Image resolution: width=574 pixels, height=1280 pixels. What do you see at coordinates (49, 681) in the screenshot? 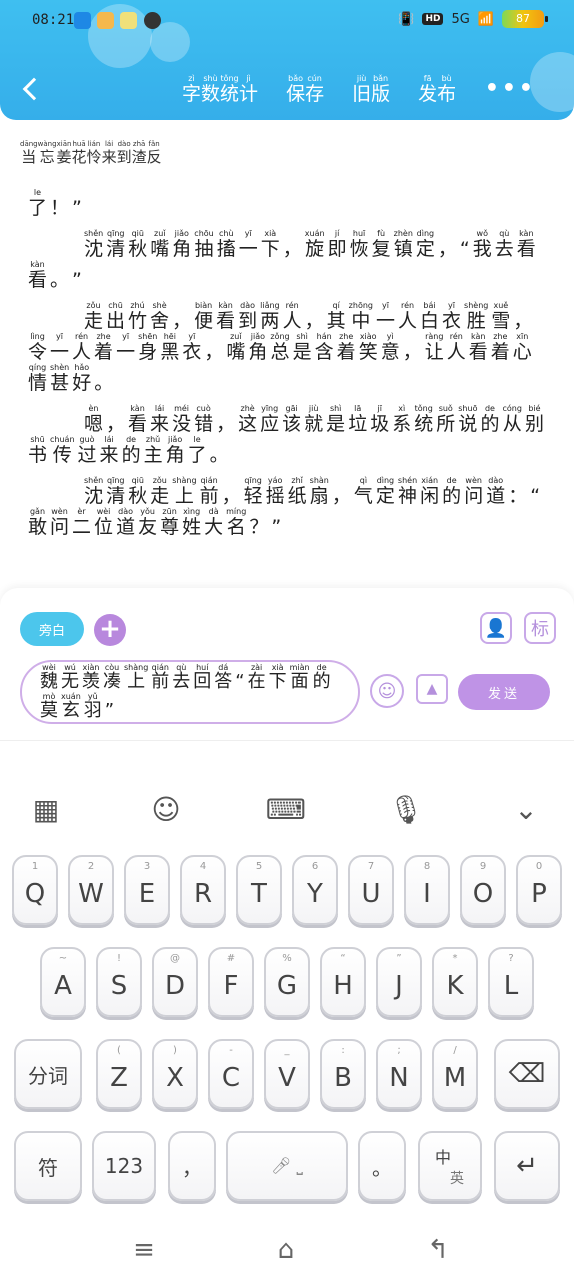
I see `hanzi: 魏` at bounding box center [49, 681].